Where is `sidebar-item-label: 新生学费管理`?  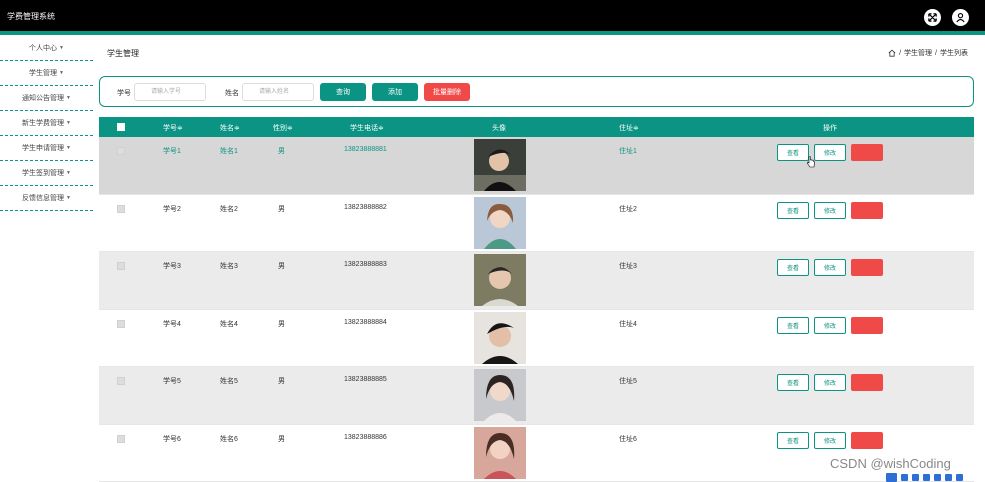 sidebar-item-label: 新生学费管理 is located at coordinates (43, 123).